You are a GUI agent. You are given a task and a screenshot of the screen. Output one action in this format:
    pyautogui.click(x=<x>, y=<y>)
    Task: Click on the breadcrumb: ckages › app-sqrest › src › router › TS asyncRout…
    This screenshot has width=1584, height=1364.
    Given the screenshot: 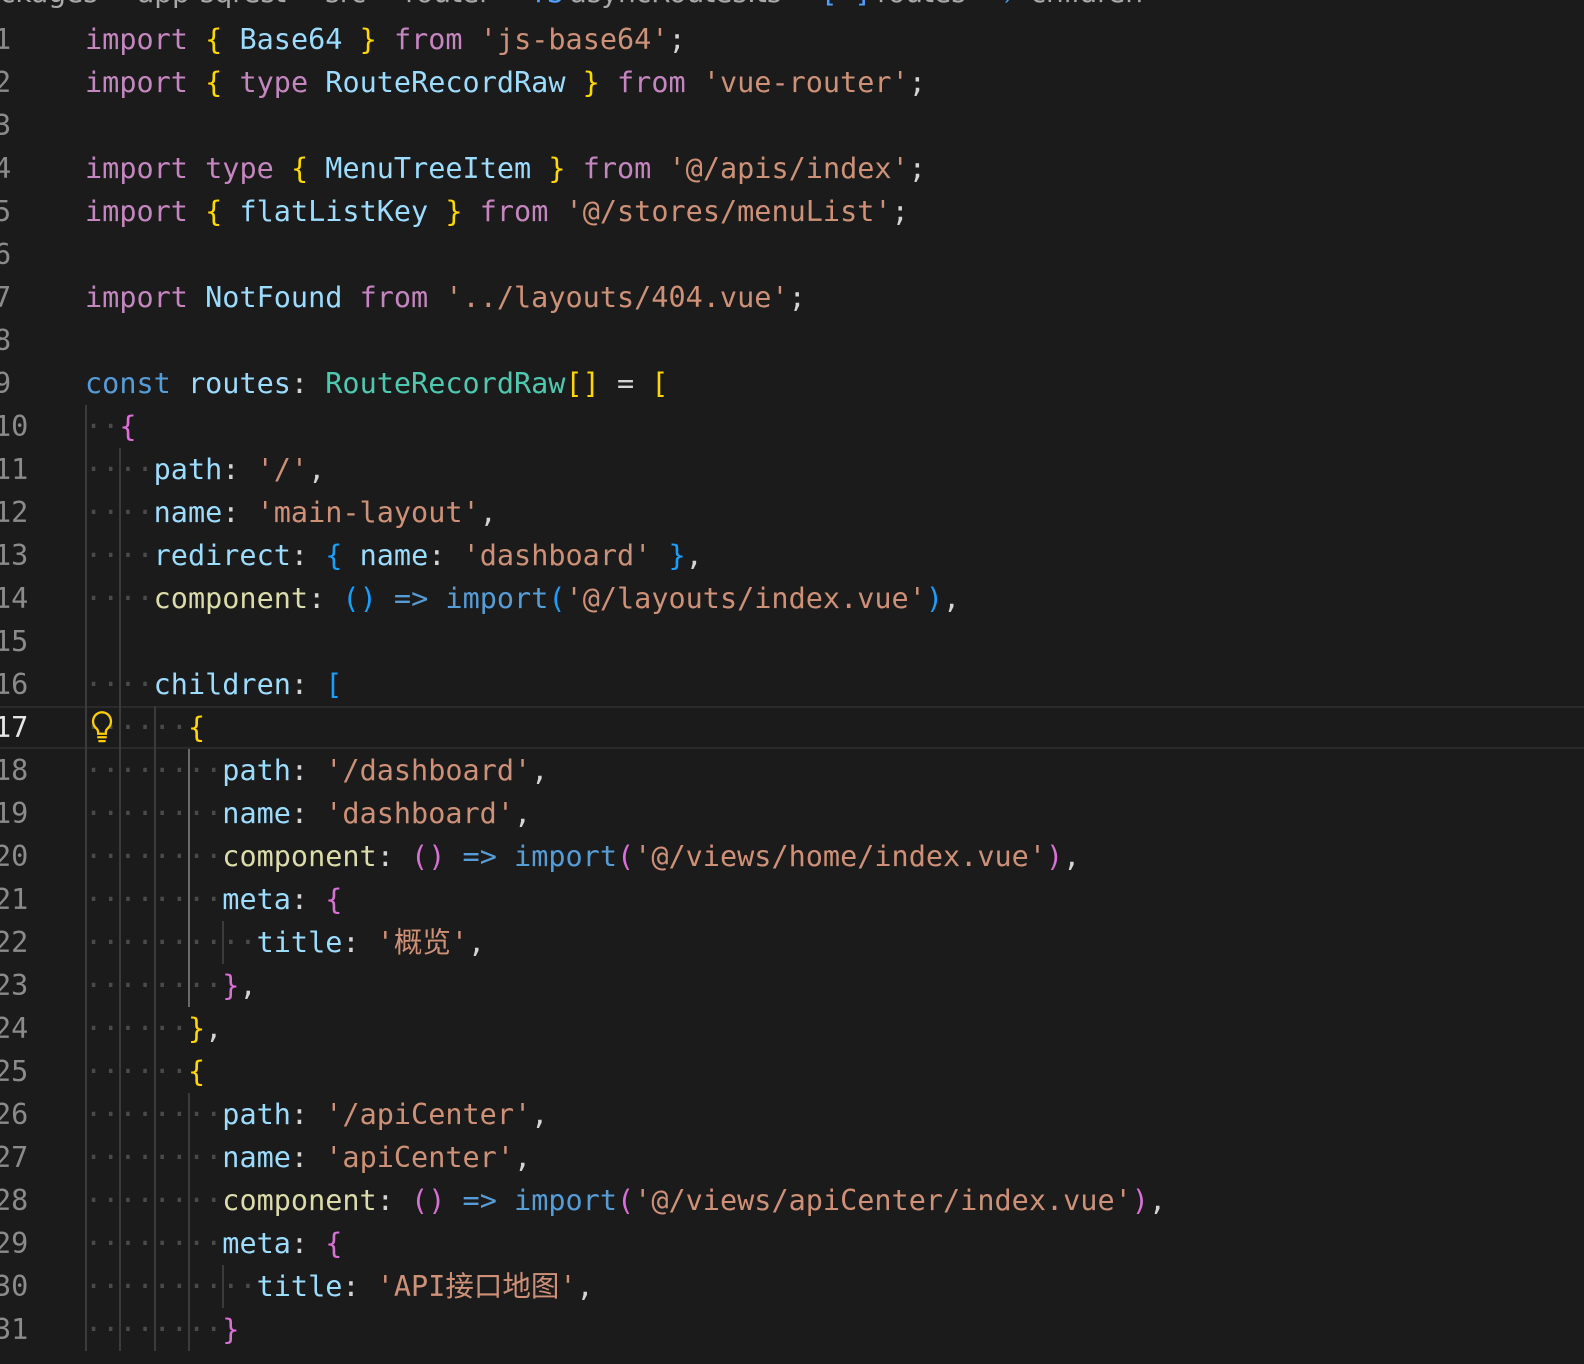 What is the action you would take?
    pyautogui.click(x=571, y=4)
    